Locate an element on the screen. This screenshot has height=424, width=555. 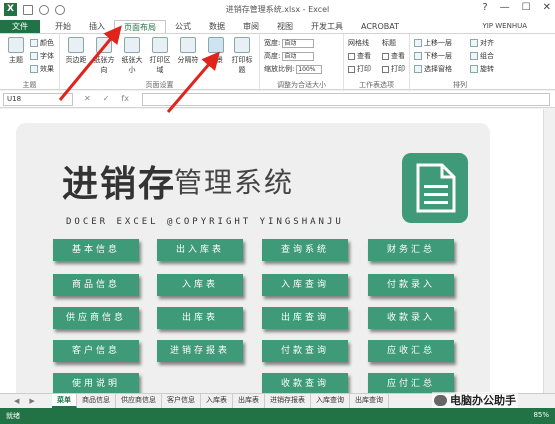
annotation-arrows is located at coordinates (139, 69).